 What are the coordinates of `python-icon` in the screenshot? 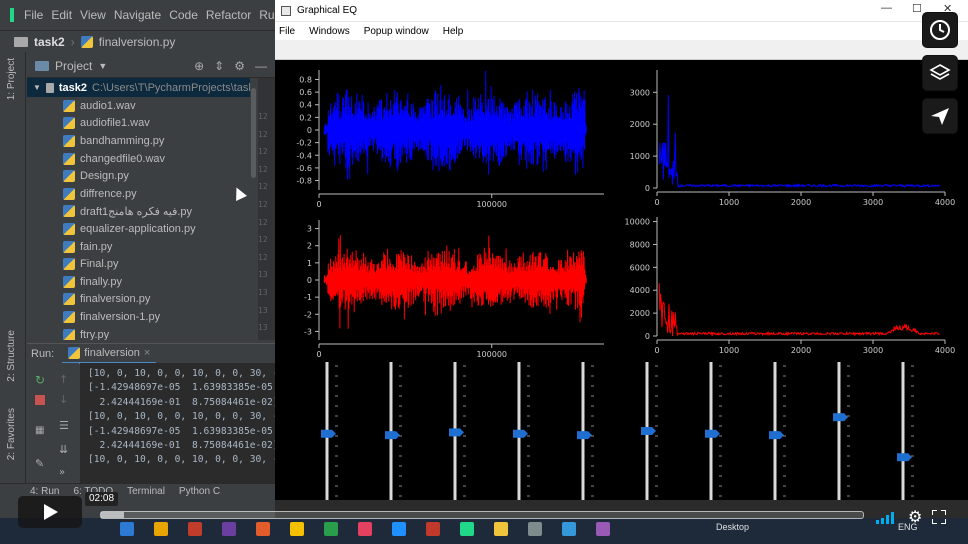 It's located at (501, 529).